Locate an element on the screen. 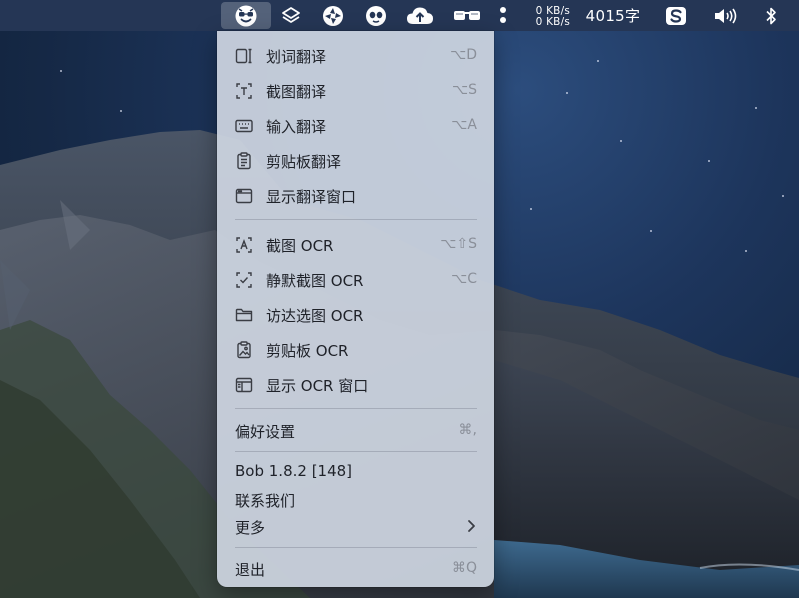  menu-item-version: Bob 1.8.2 [148] is located at coordinates (355, 472).